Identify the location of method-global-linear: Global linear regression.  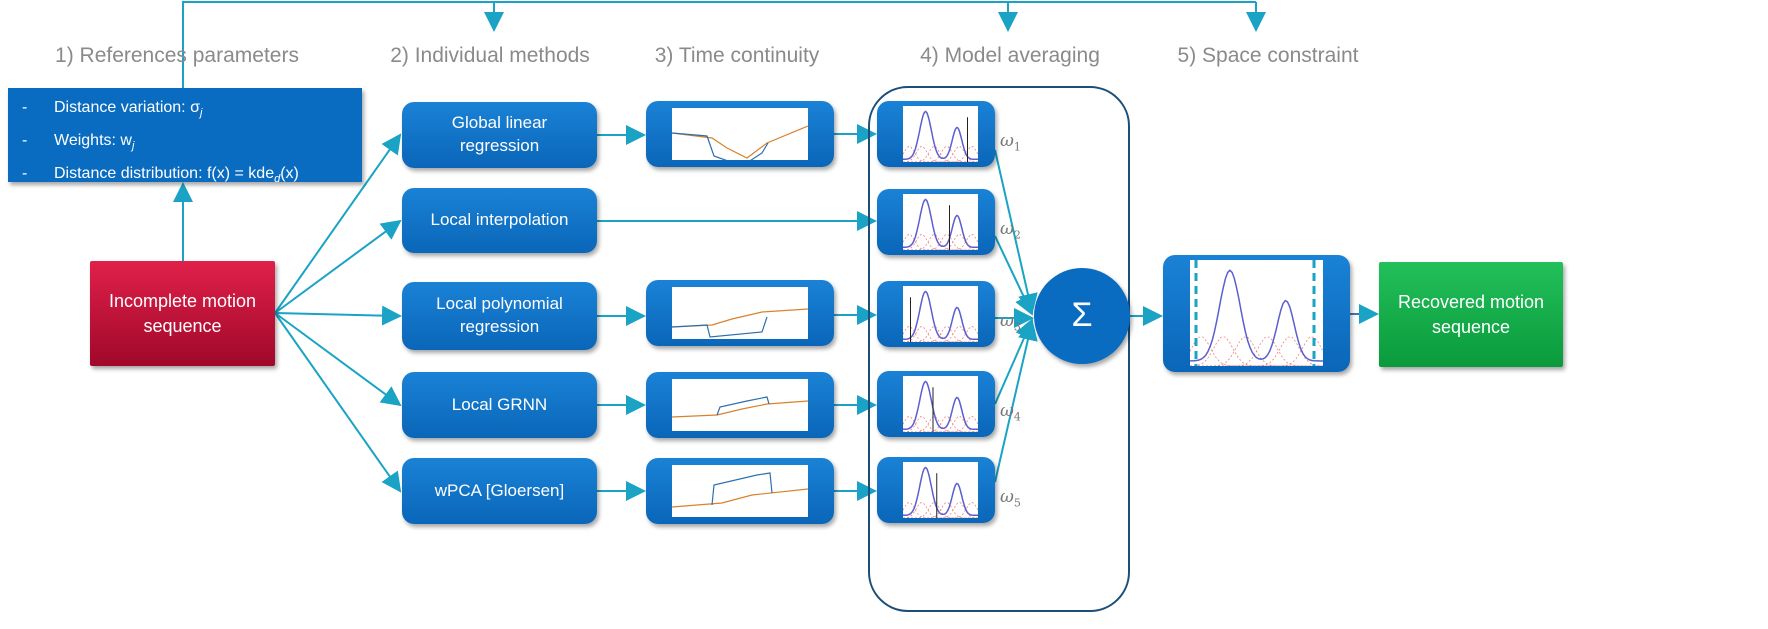
(499, 135).